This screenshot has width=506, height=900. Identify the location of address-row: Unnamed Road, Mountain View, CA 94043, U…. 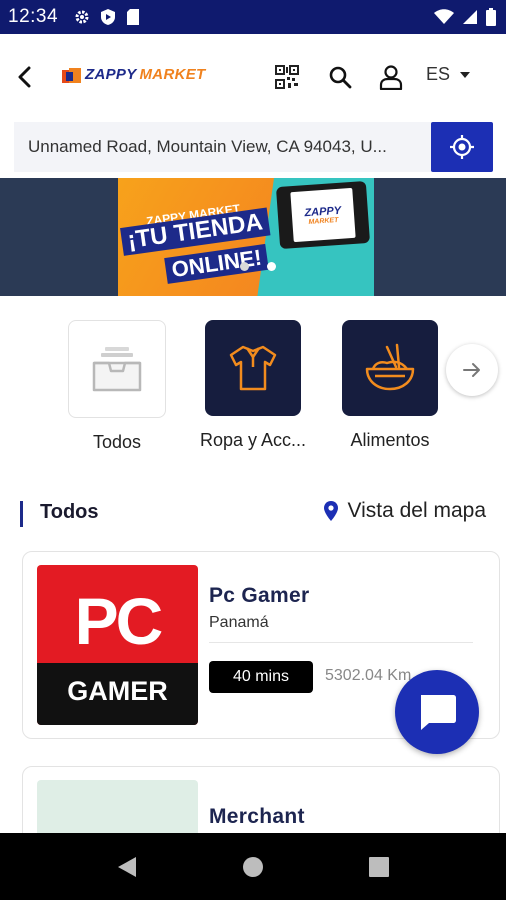
(254, 147).